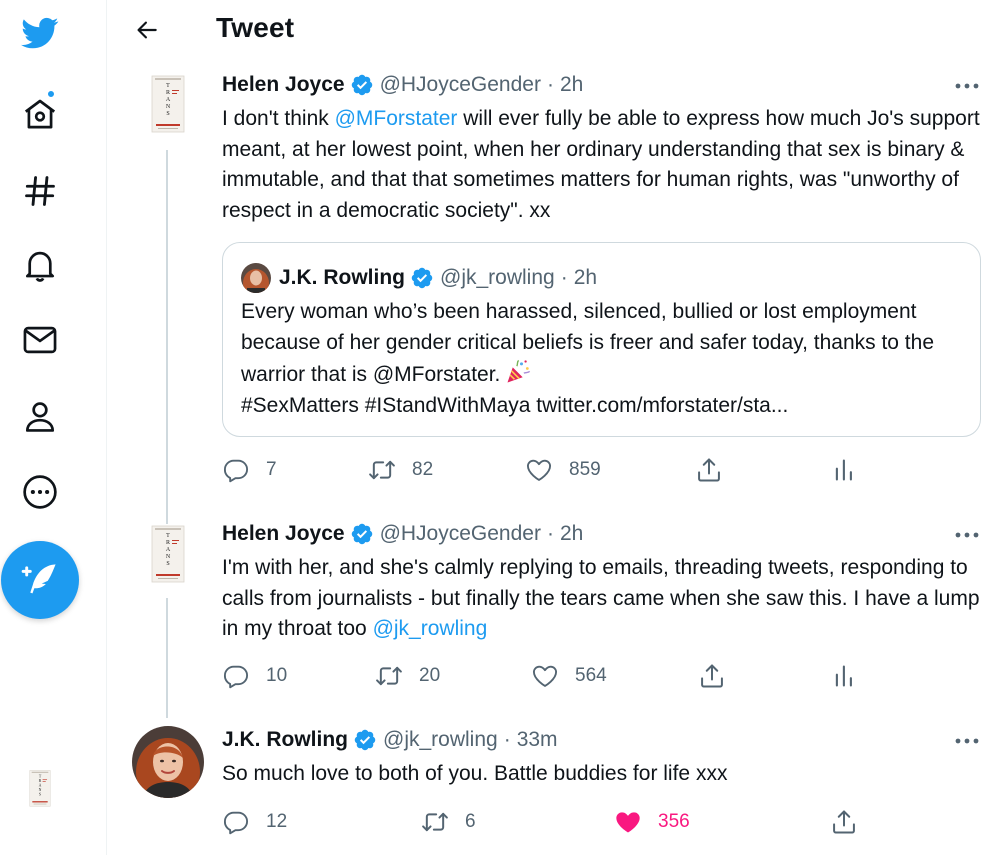 The width and height of the screenshot is (1007, 855). What do you see at coordinates (585, 277) in the screenshot?
I see `quote-time: 2h` at bounding box center [585, 277].